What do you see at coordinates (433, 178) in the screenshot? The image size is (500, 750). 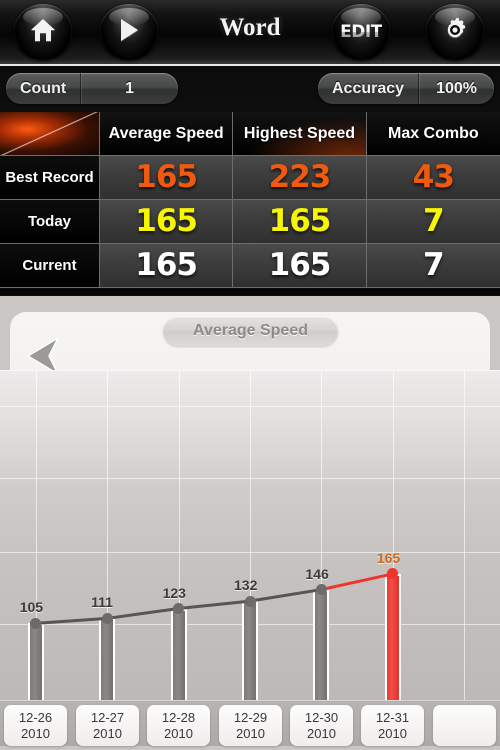 I see `cell-best-max-combo: 43` at bounding box center [433, 178].